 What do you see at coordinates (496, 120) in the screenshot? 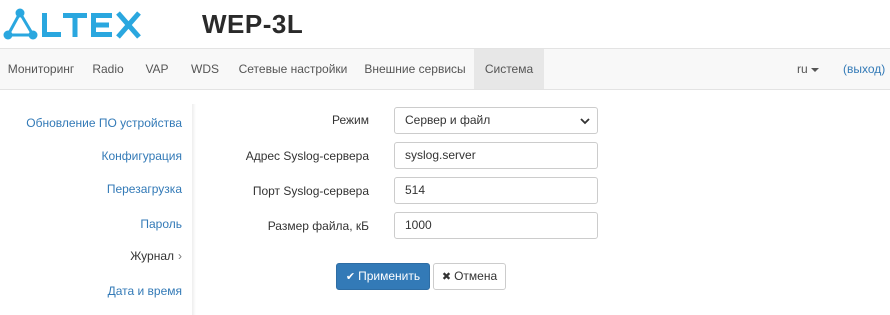
I see `mode-select: Сервер и файл` at bounding box center [496, 120].